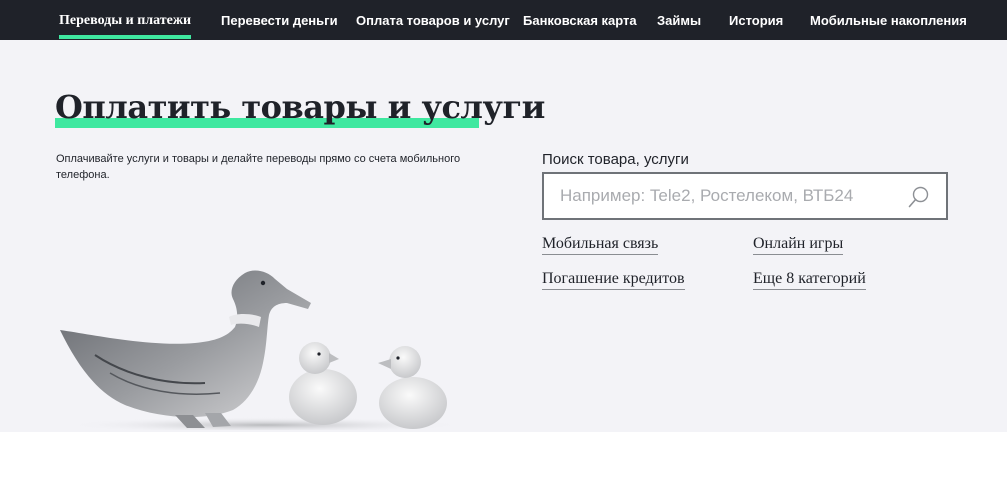  What do you see at coordinates (615, 159) in the screenshot?
I see `search-label: Поиск товара, услуги` at bounding box center [615, 159].